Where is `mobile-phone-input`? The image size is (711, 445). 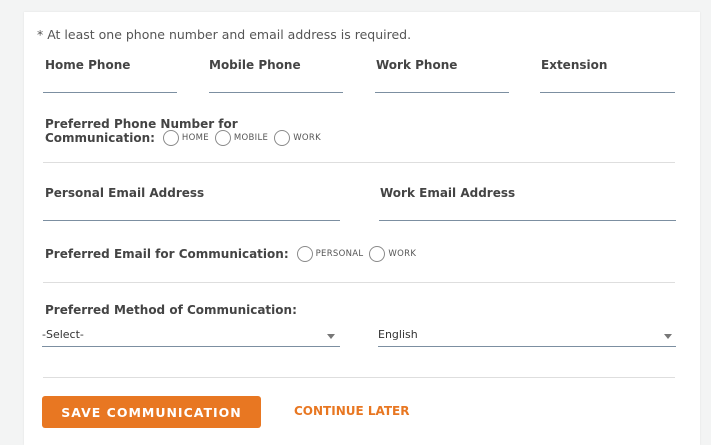 mobile-phone-input is located at coordinates (276, 92).